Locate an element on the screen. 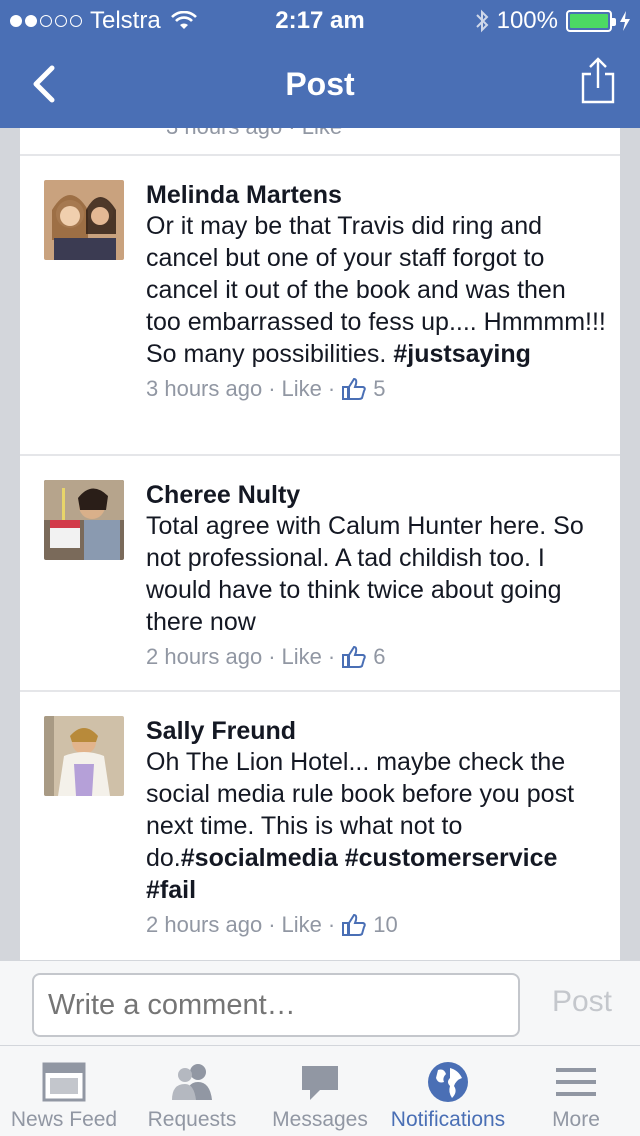 This screenshot has width=640, height=1136. page-title: Post is located at coordinates (320, 84).